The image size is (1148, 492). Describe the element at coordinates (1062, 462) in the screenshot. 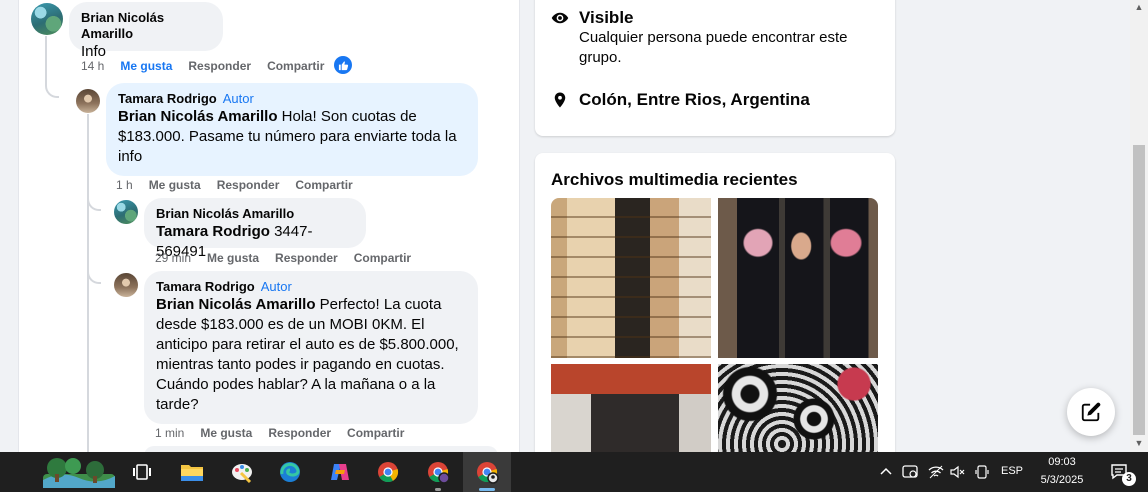

I see `clock-time: 09:03` at that location.